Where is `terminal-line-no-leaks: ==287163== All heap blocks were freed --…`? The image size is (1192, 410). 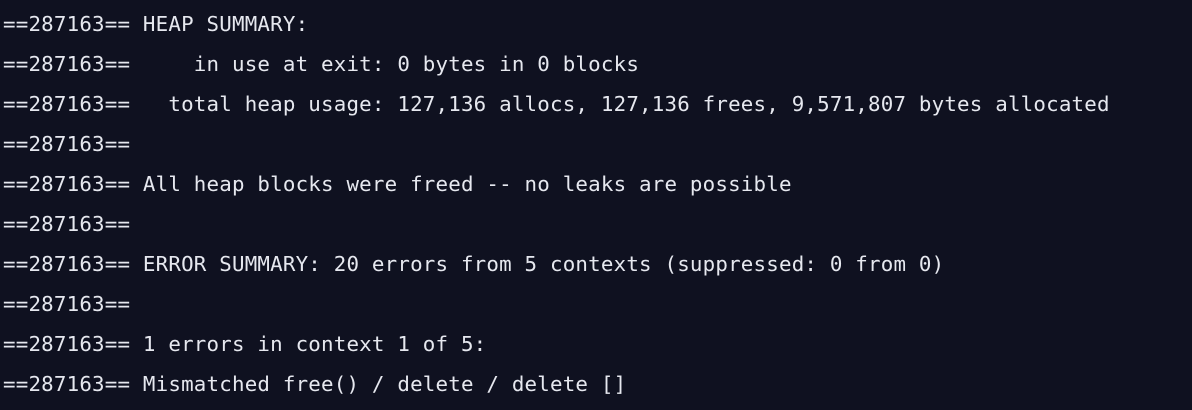
terminal-line-no-leaks: ==287163== All heap blocks were freed --… is located at coordinates (397, 184).